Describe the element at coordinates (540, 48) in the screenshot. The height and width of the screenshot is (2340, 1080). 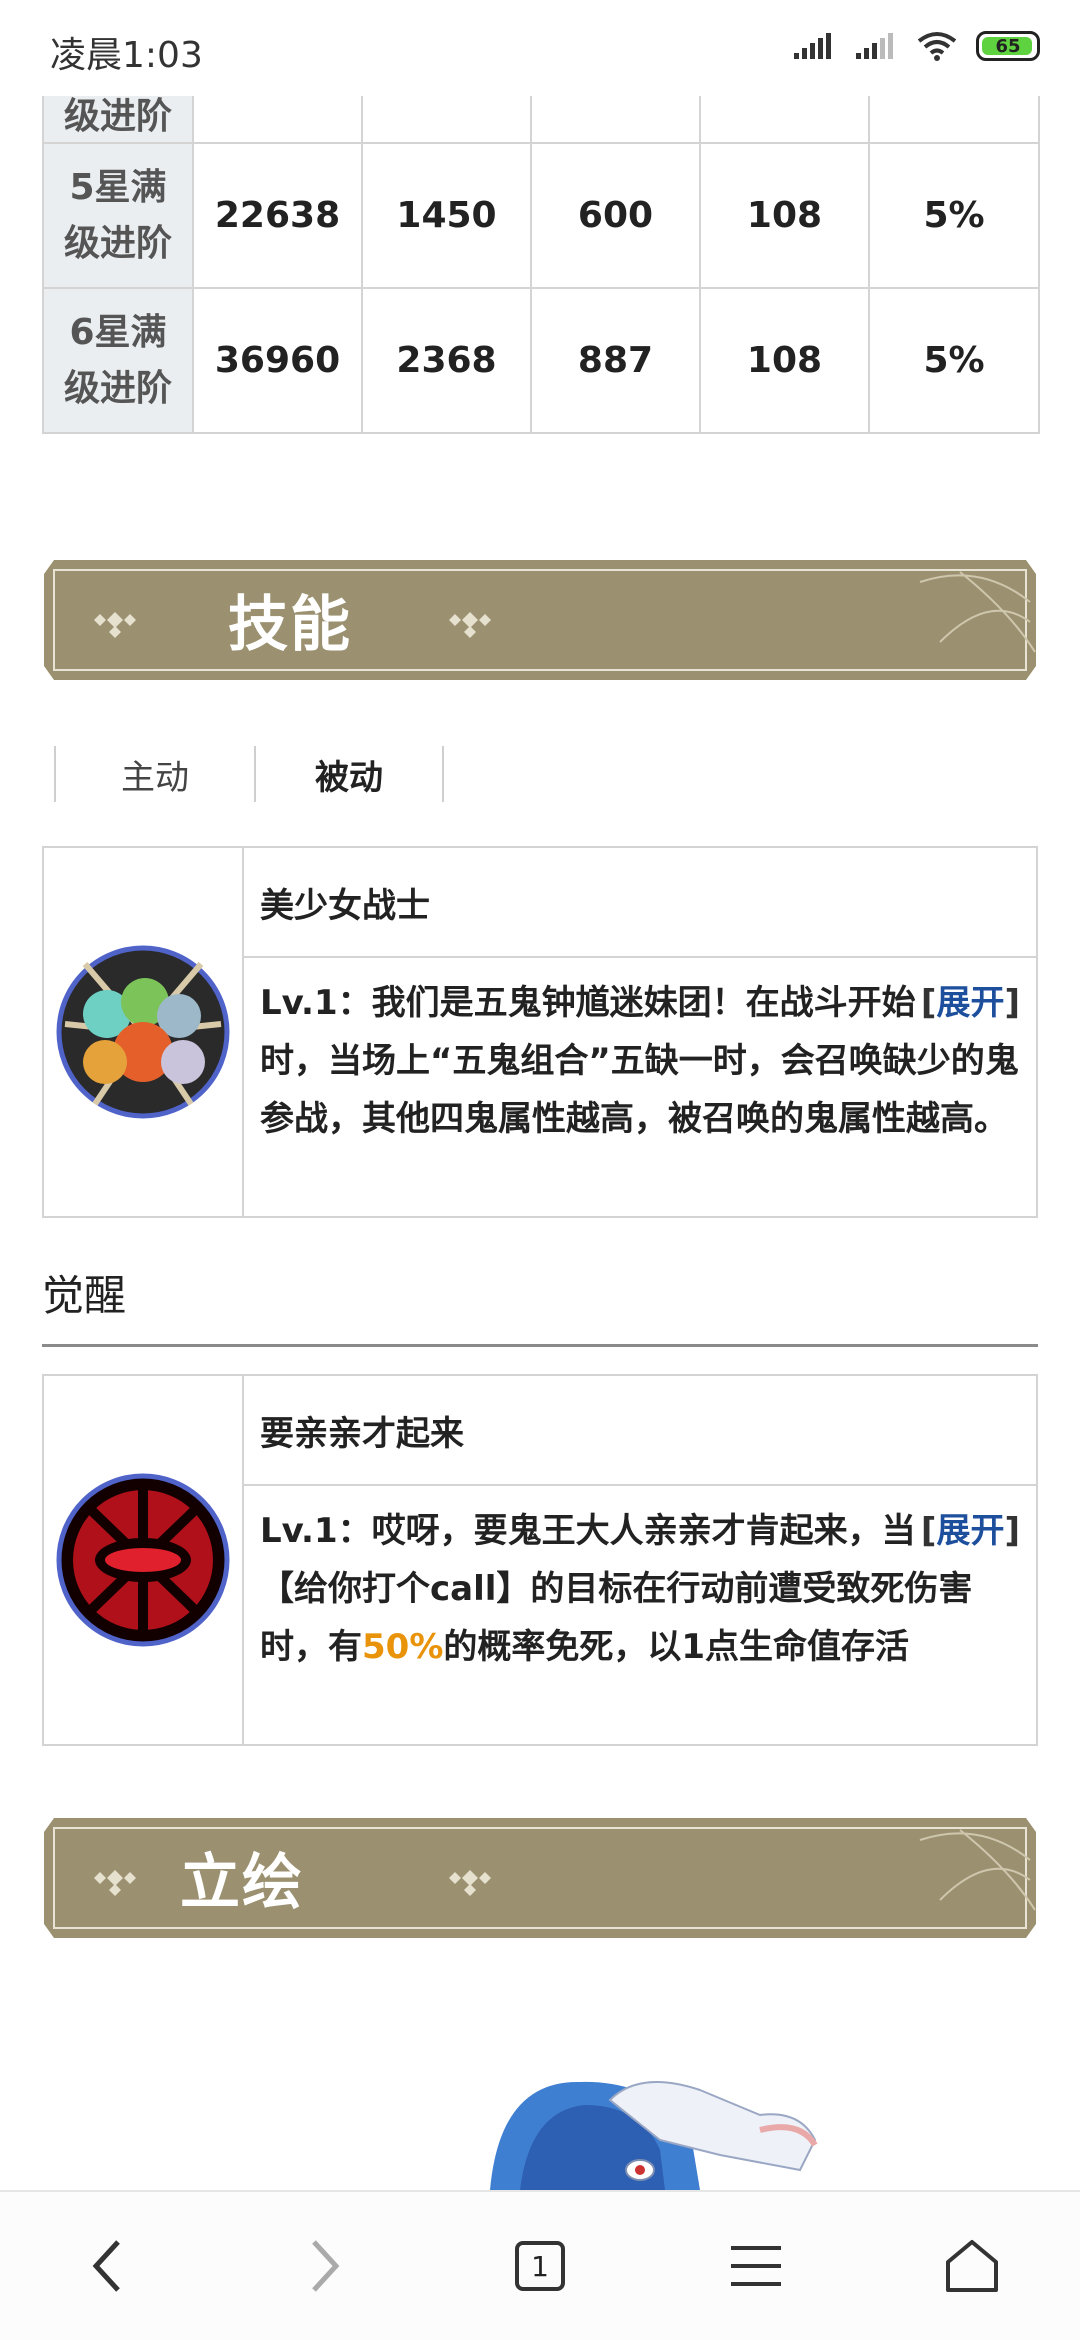
I see `status-bar: 凌晨1:03 65` at that location.